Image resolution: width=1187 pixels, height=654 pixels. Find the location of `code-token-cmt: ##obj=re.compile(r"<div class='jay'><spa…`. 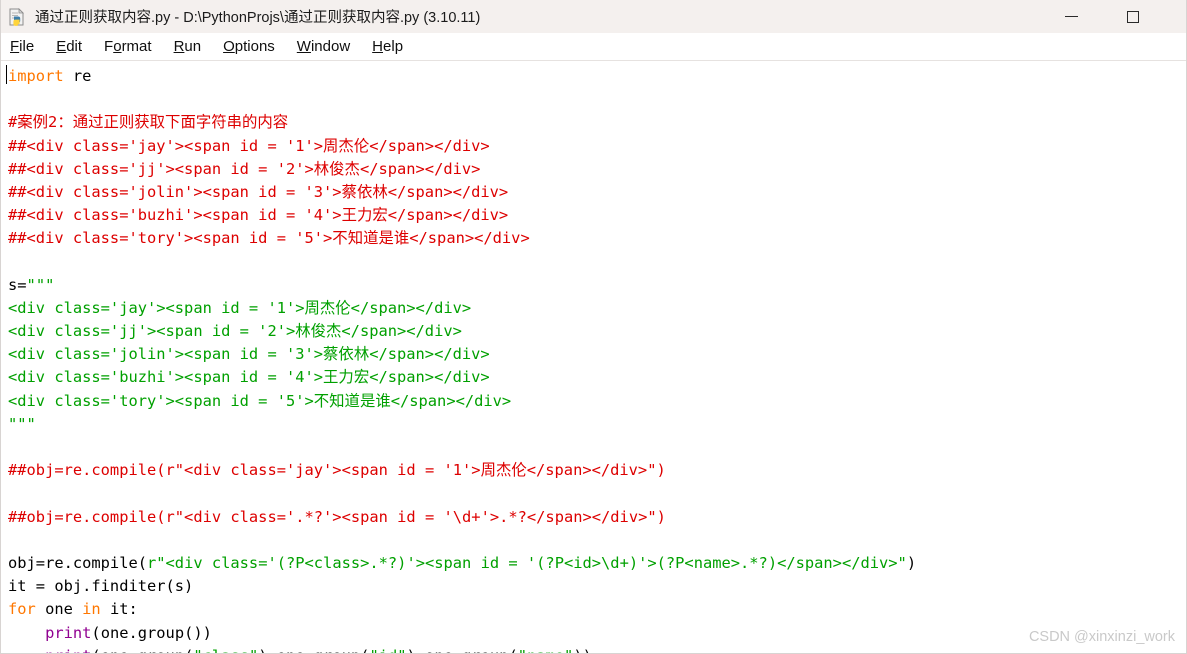

code-token-cmt: ##obj=re.compile(r"<div class='jay'><spa… is located at coordinates (337, 470).